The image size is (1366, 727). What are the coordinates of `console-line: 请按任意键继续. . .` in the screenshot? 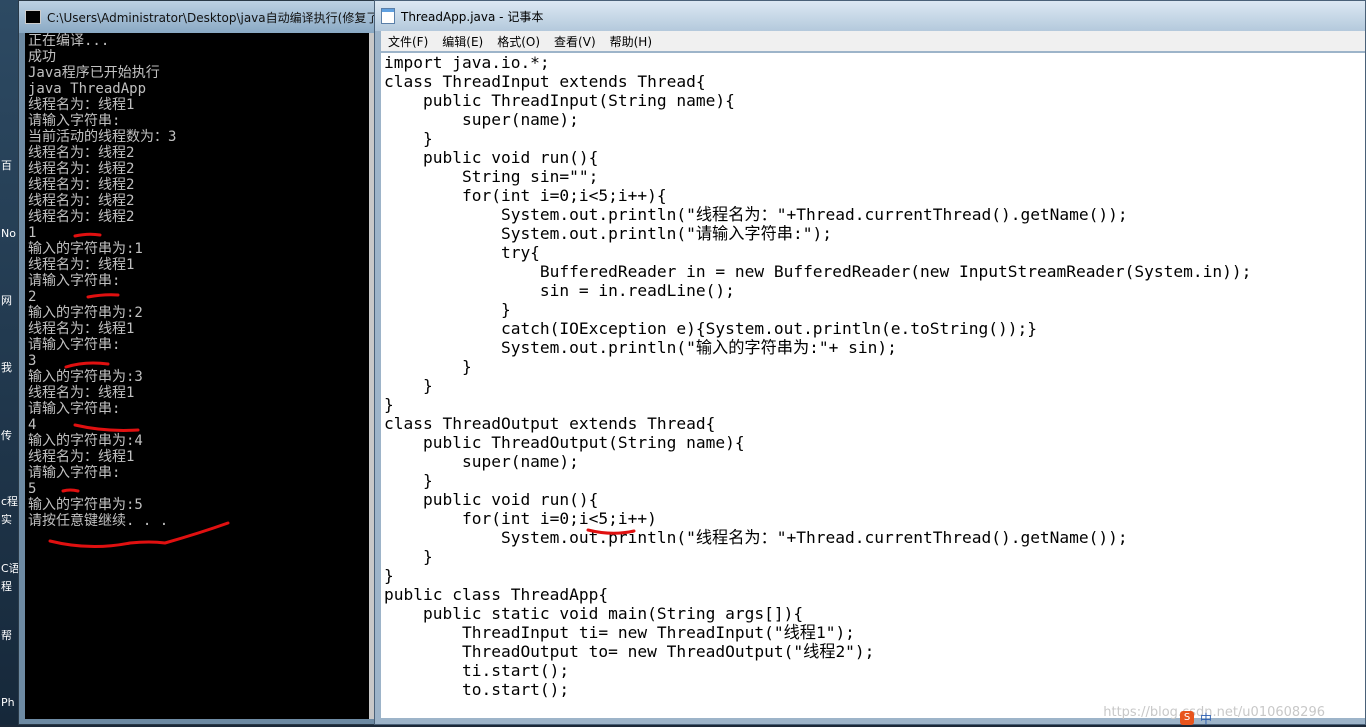 It's located at (98, 521).